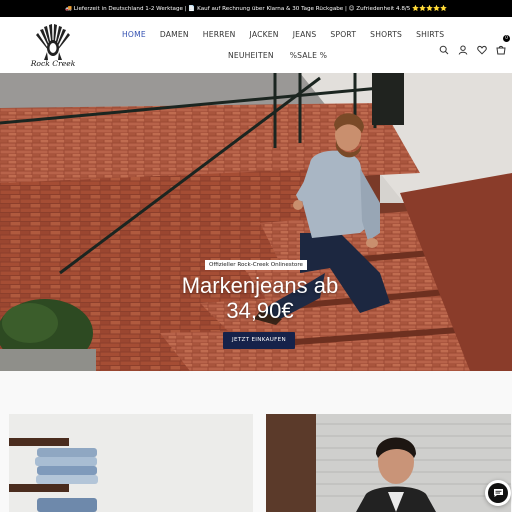 The image size is (512, 512). I want to click on search-icon, so click(444, 47).